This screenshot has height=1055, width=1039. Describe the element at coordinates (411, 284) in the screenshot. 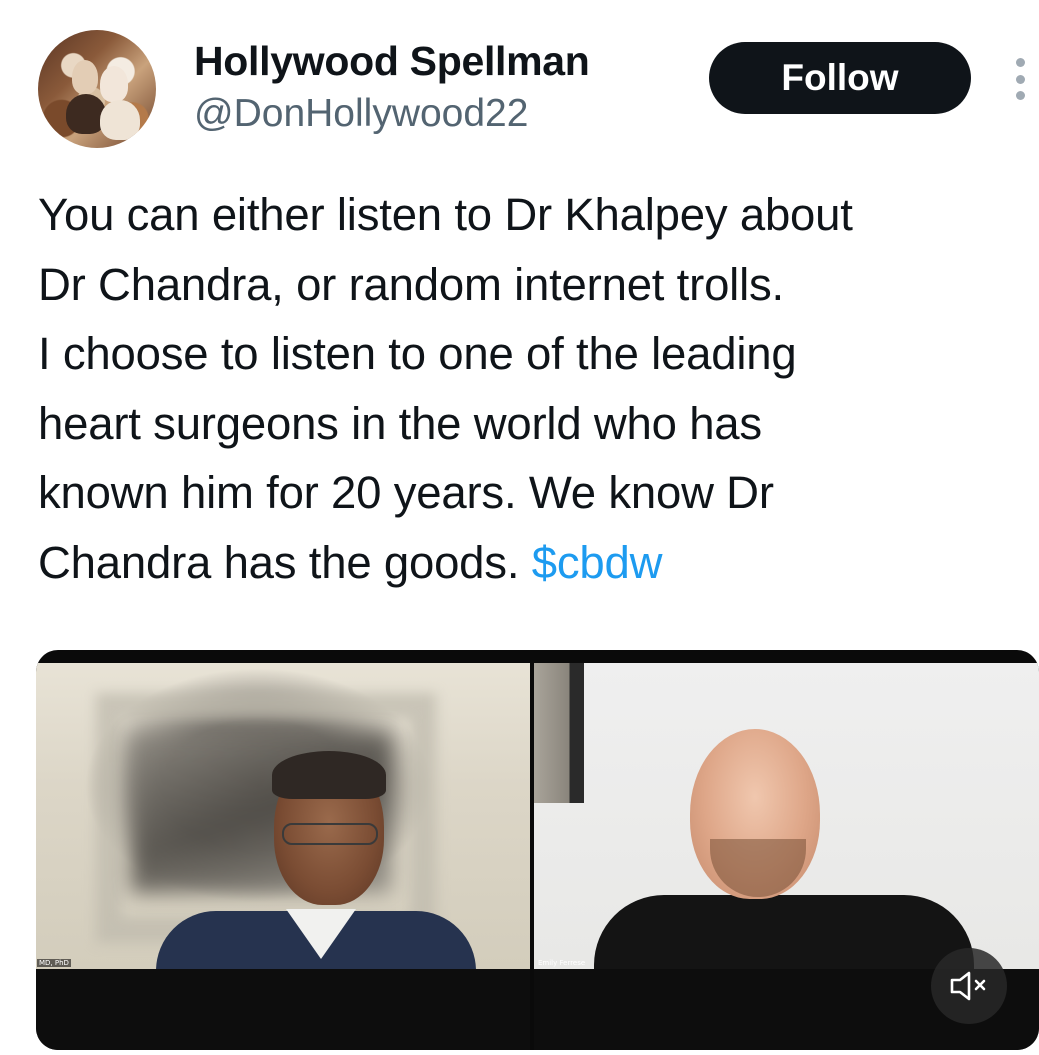

I see `tweet-line: Dr Chandra, or random internet trolls.` at that location.